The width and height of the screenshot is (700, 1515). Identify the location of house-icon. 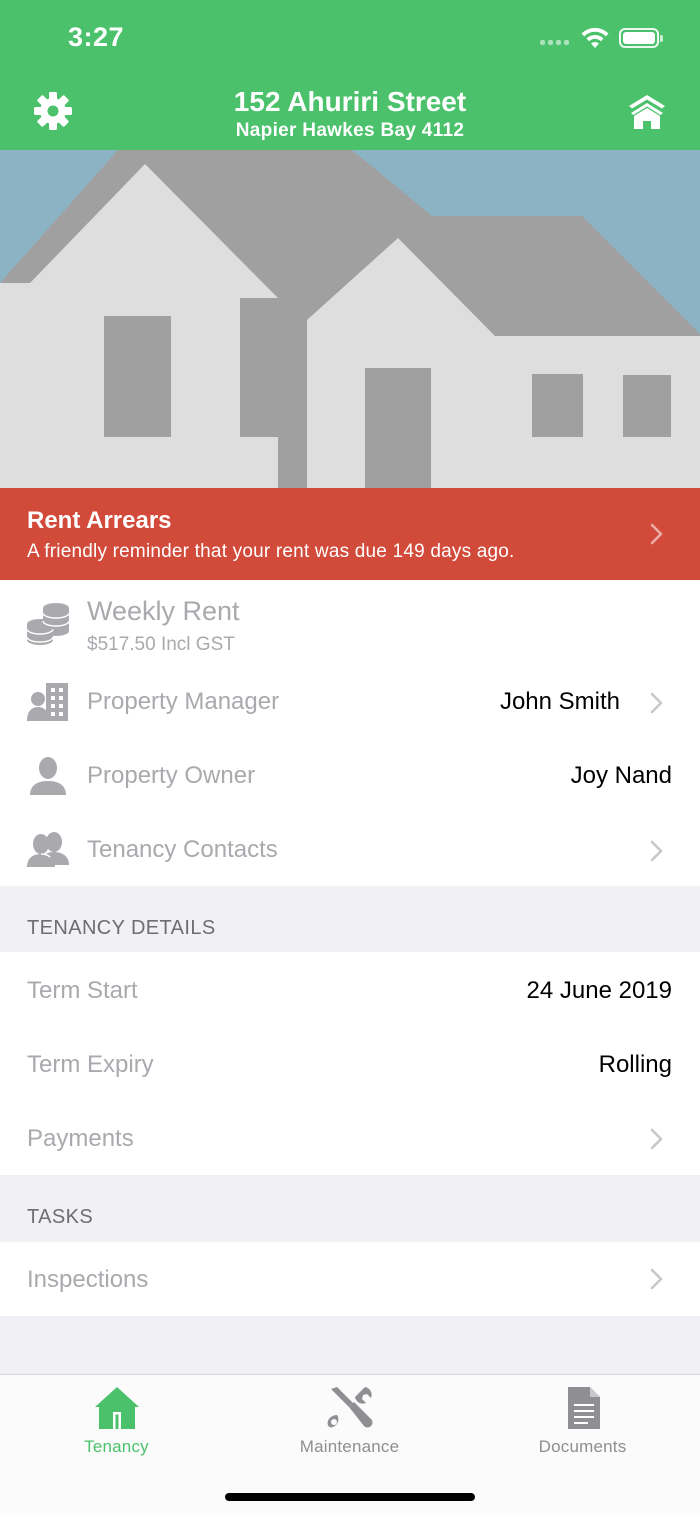
(116, 1408).